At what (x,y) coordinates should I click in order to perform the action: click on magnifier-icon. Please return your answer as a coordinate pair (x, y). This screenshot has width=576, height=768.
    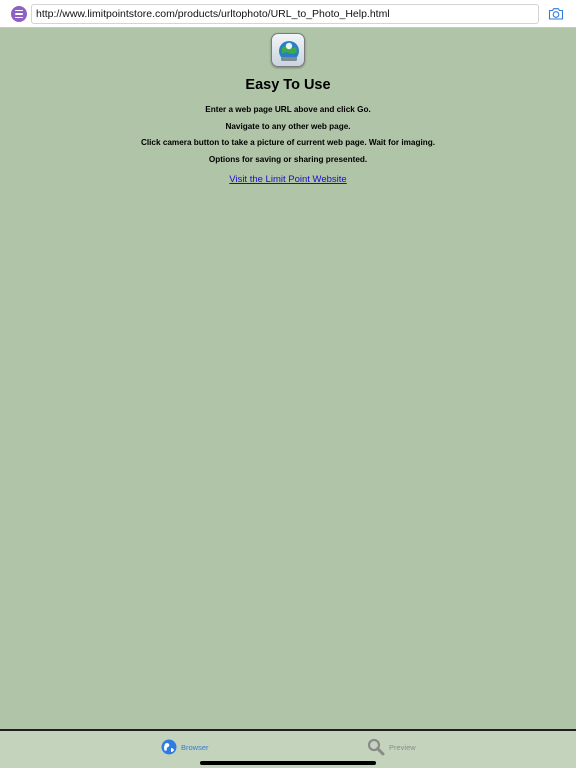
    Looking at the image, I should click on (376, 747).